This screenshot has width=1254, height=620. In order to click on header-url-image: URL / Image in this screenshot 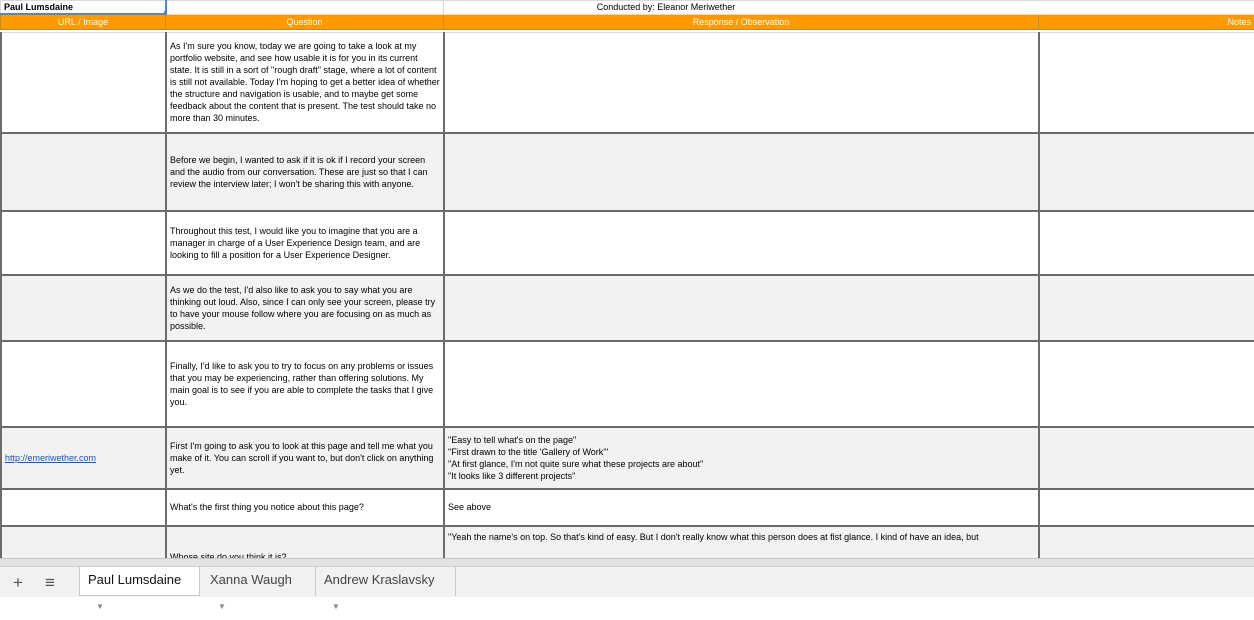, I will do `click(83, 22)`.